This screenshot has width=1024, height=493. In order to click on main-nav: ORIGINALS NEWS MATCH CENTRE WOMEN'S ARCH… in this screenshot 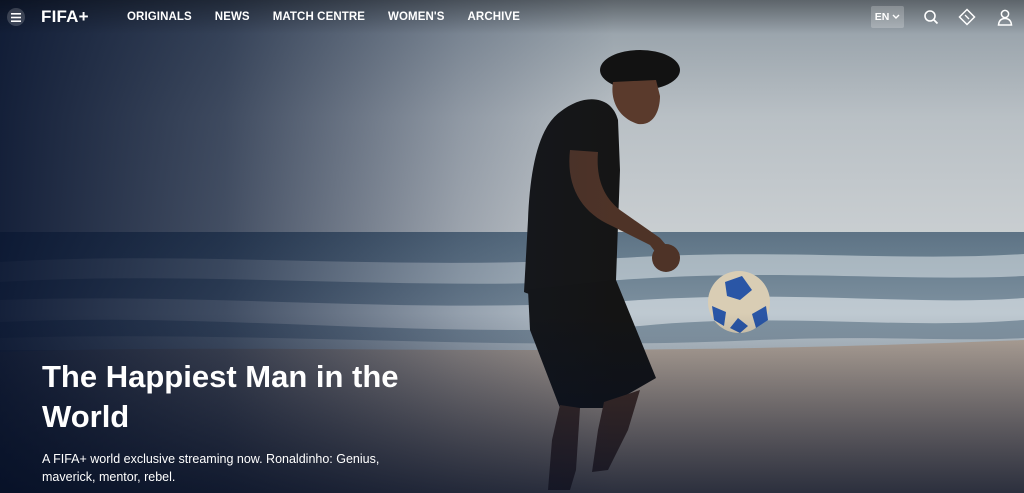, I will do `click(335, 17)`.